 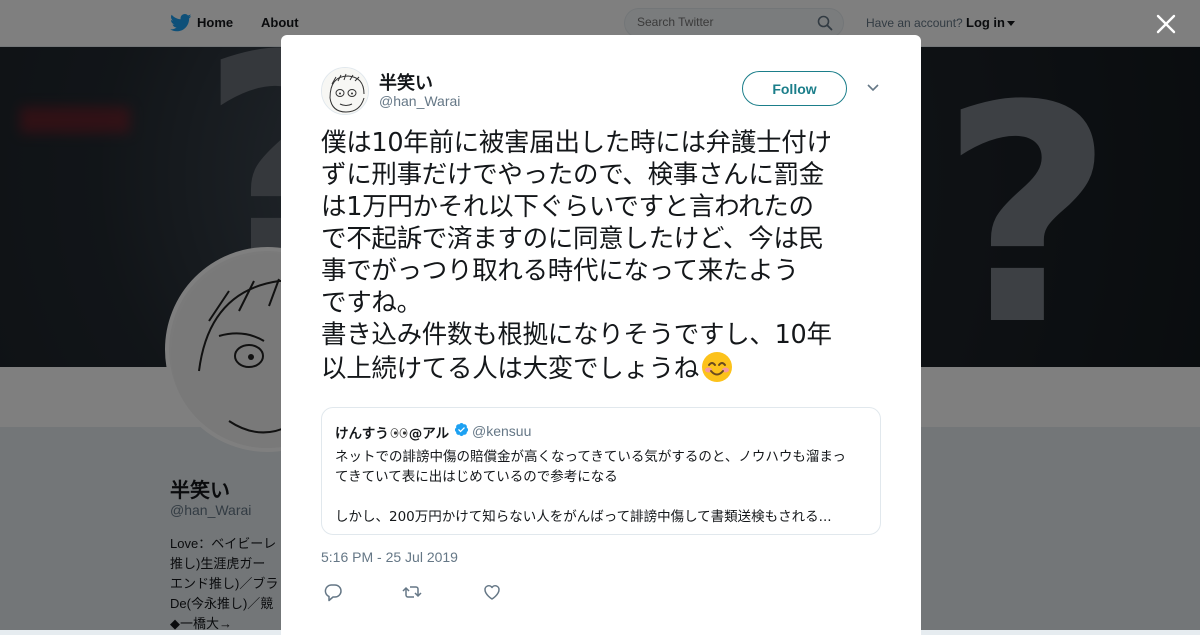 I want to click on tweet-line: で不起訴で済ますのに同意したけど、今は民, so click(x=572, y=239).